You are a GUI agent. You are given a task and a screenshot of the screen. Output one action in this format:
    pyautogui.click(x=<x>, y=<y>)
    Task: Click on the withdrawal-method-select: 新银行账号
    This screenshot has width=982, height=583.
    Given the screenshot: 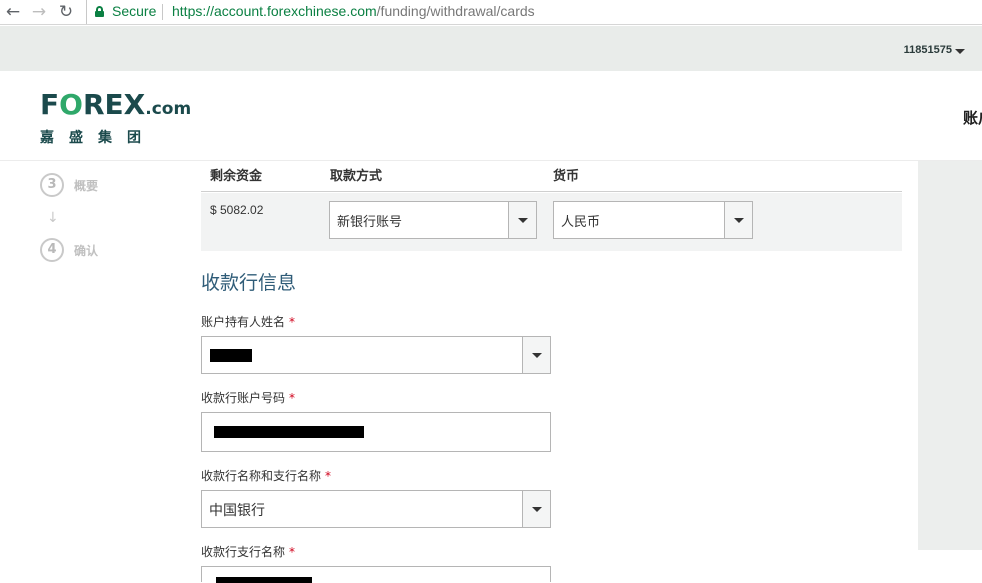 What is the action you would take?
    pyautogui.click(x=433, y=220)
    